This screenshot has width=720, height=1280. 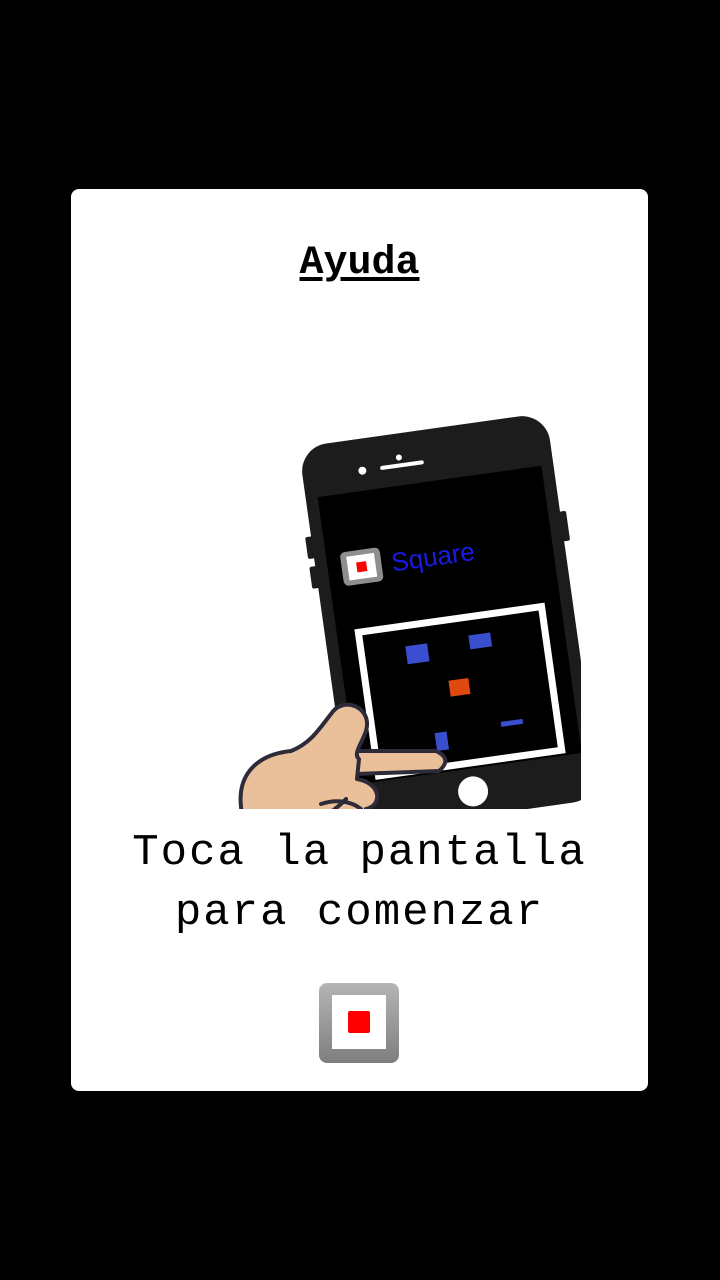 I want to click on instruction-line-1: Toca la pantalla, so click(x=359, y=853).